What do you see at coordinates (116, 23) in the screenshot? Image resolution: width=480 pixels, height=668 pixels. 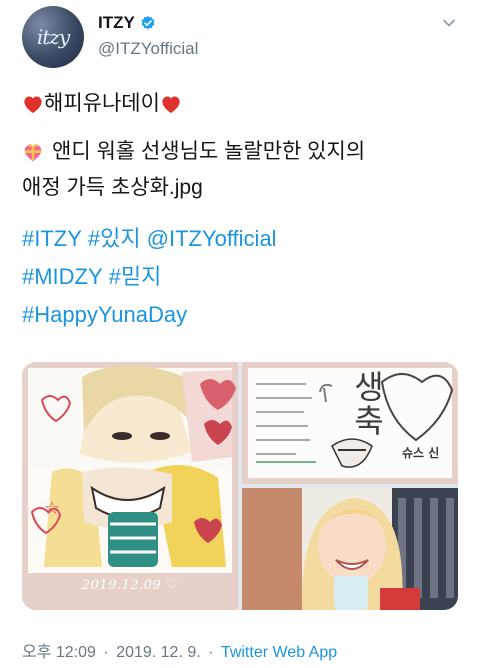 I see `display-name: ITZY` at bounding box center [116, 23].